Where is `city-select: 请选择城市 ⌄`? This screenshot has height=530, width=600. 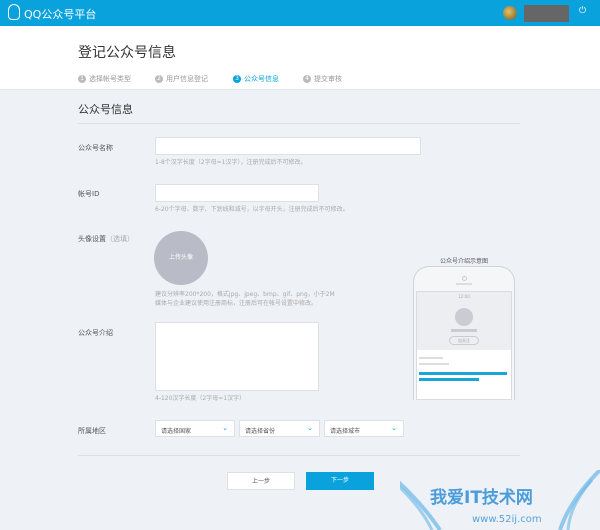
city-select: 请选择城市 ⌄ is located at coordinates (364, 428).